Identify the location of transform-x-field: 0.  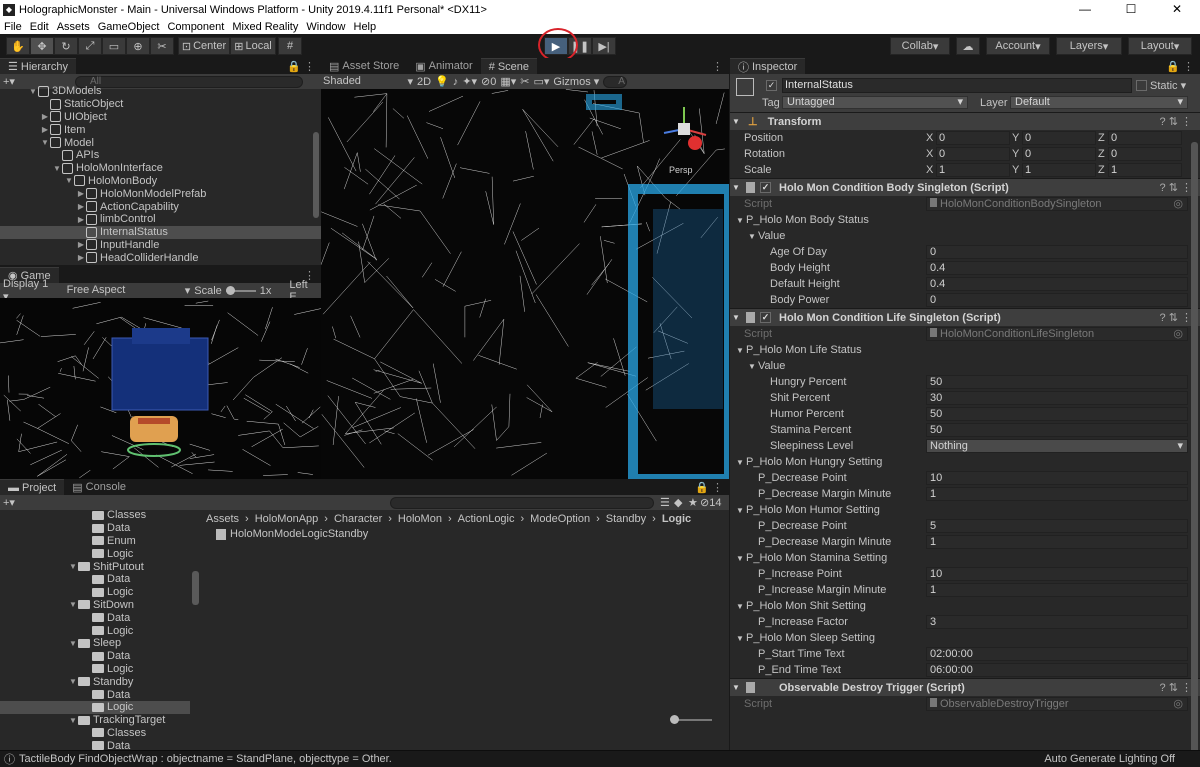
(973, 138).